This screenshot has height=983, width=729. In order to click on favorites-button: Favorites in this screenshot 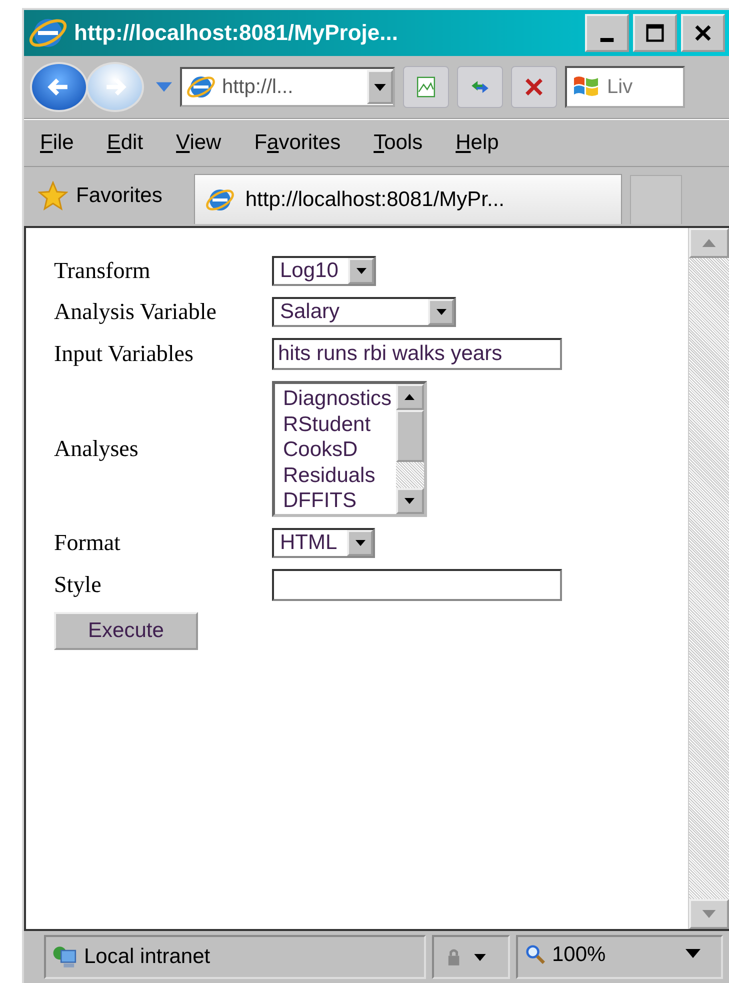, I will do `click(100, 196)`.